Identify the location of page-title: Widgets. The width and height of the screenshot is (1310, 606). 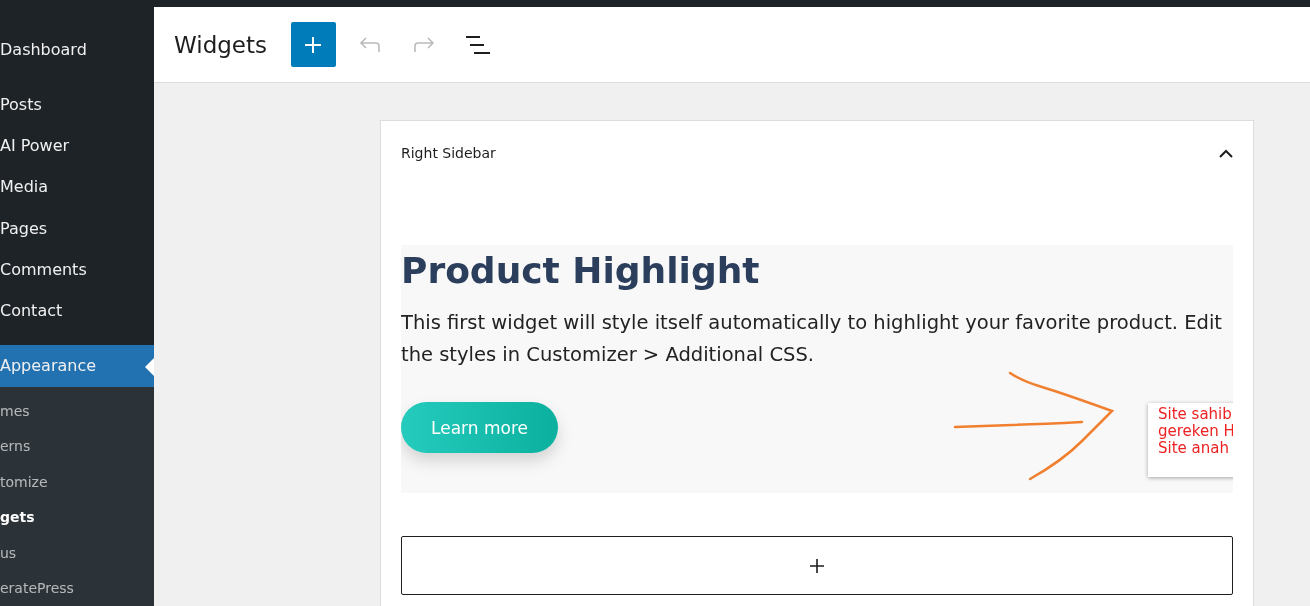
(220, 44).